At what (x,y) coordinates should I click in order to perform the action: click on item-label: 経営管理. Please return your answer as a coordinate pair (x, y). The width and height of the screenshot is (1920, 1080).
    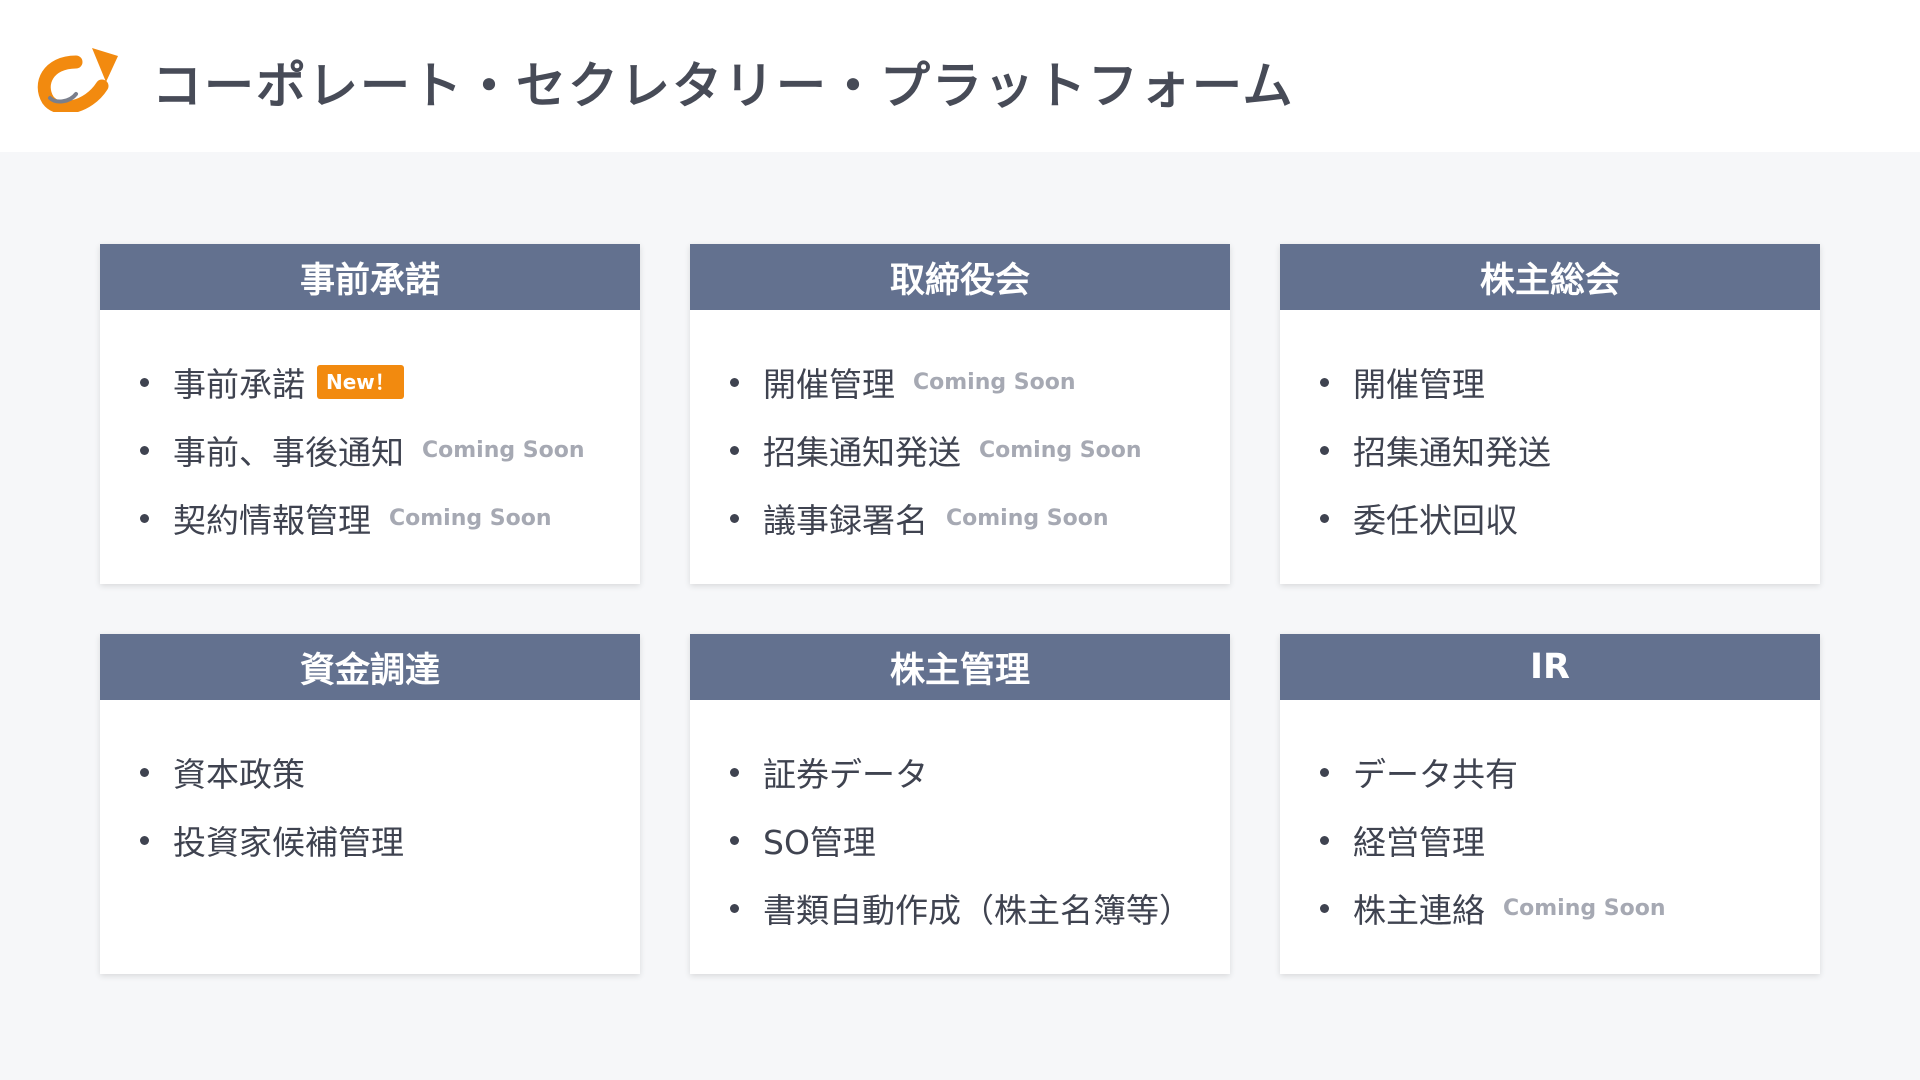
    Looking at the image, I should click on (1419, 842).